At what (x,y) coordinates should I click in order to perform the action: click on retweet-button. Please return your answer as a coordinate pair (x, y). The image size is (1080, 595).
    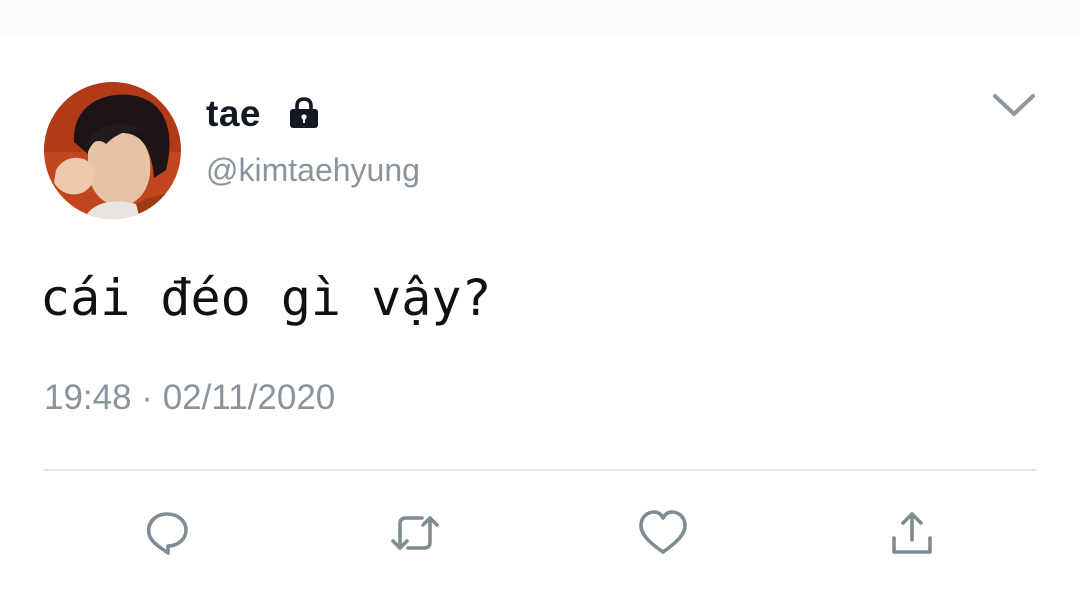
    Looking at the image, I should click on (415, 533).